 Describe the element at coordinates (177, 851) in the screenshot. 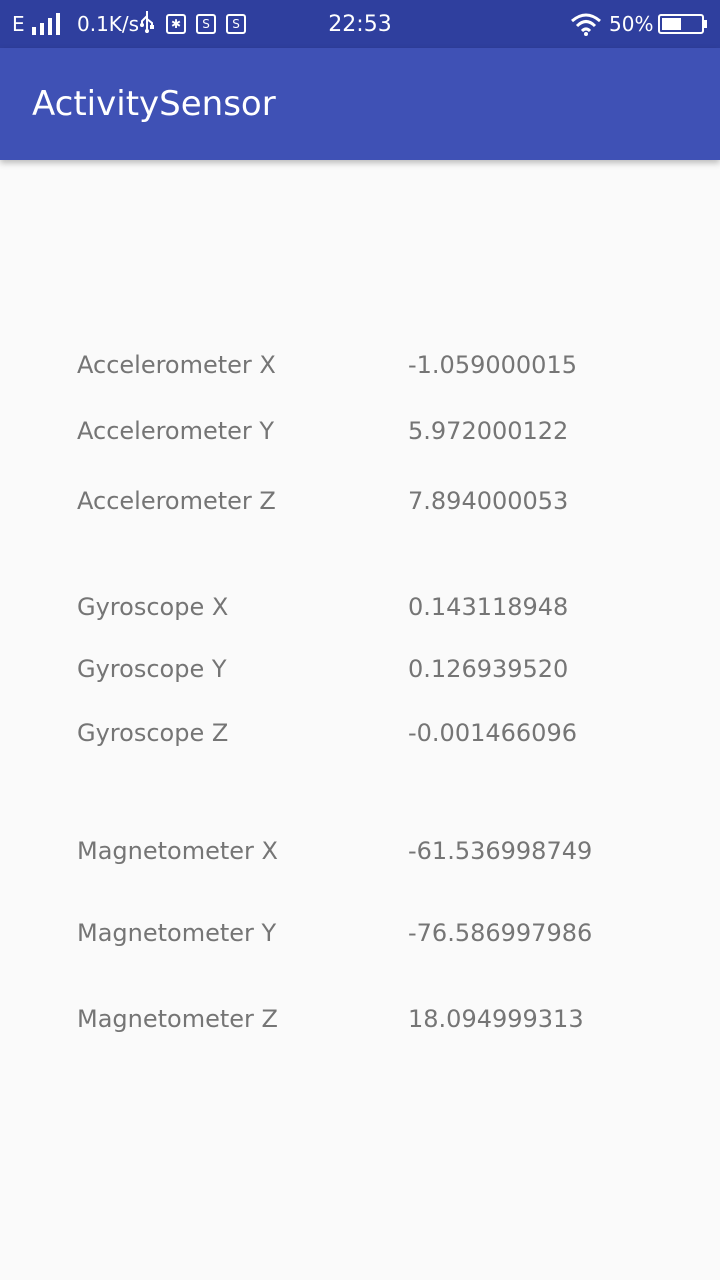

I see `sensor-label: Magnetometer X` at that location.